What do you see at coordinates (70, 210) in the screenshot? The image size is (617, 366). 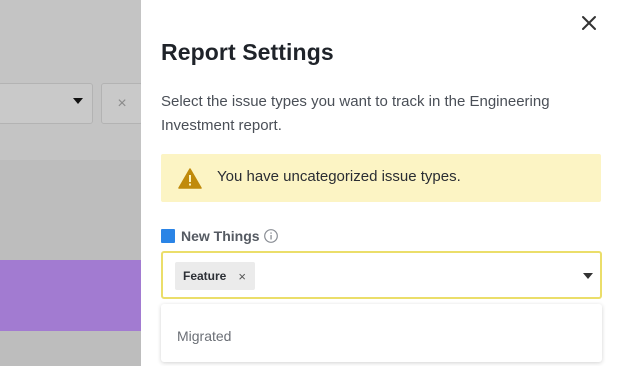 I see `background-content-area` at bounding box center [70, 210].